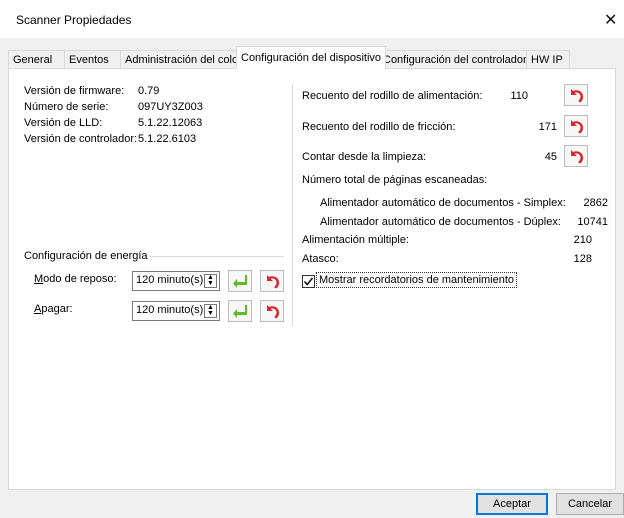 The width and height of the screenshot is (624, 518). What do you see at coordinates (36, 59) in the screenshot?
I see `tab-general: General` at bounding box center [36, 59].